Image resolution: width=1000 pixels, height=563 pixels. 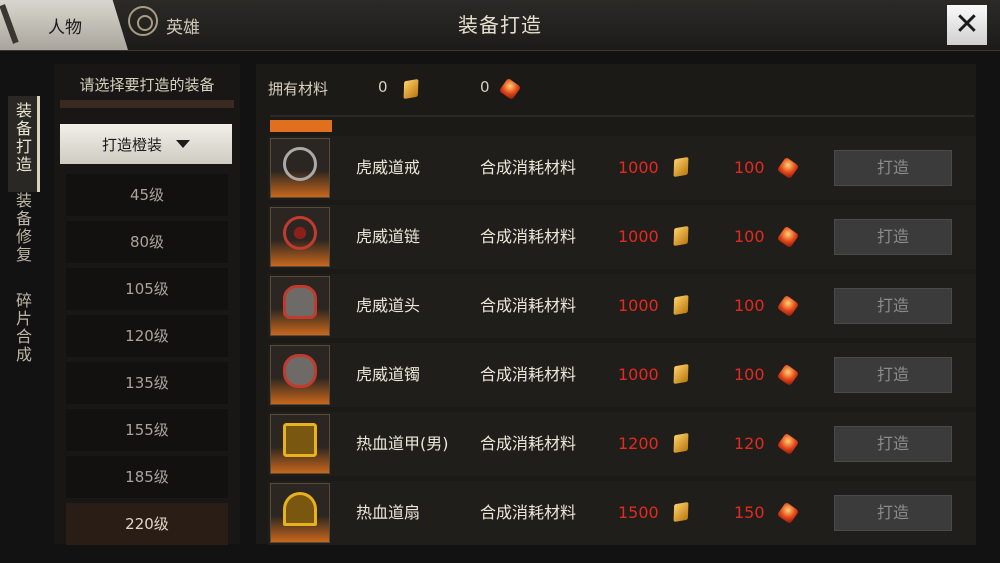 What do you see at coordinates (300, 168) in the screenshot?
I see `ring-item-icon` at bounding box center [300, 168].